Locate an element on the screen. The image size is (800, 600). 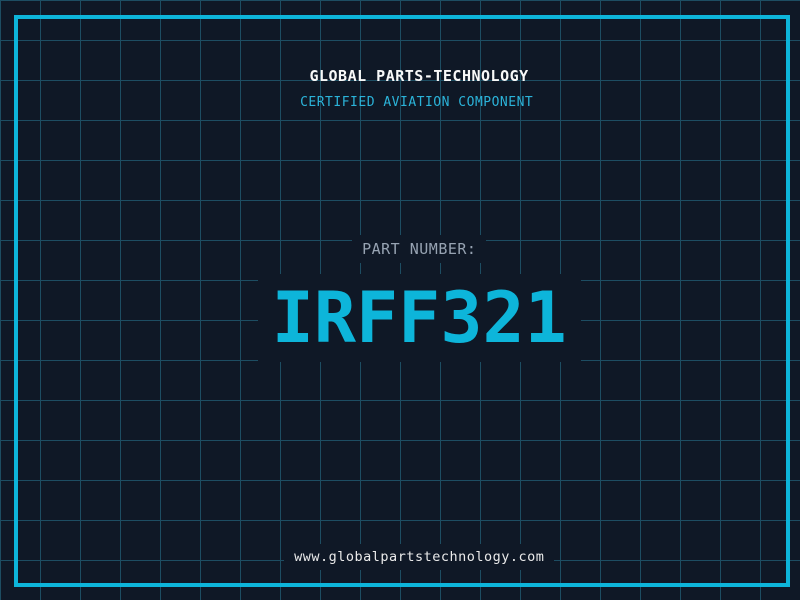
certification-tagline: CERTIFIED AVIATION COMPONENT is located at coordinates (417, 102).